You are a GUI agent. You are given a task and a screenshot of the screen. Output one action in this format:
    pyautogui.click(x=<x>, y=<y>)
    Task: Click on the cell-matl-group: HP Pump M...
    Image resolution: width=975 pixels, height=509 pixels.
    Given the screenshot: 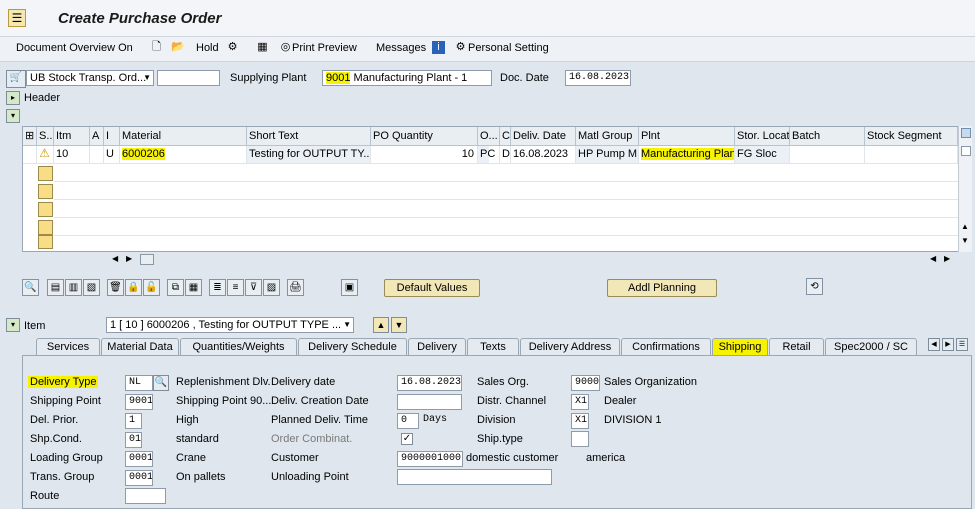 What is the action you would take?
    pyautogui.click(x=607, y=155)
    